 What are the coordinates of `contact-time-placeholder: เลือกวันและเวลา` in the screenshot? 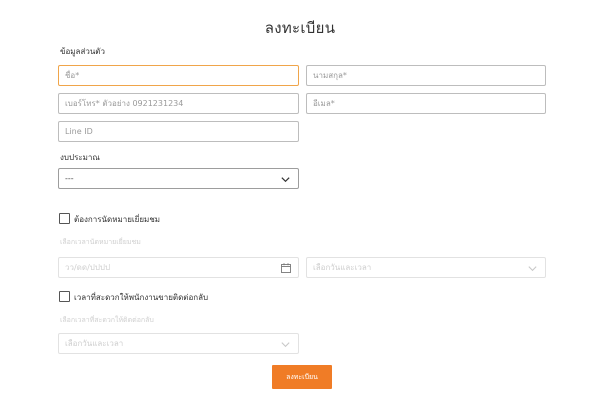 It's located at (94, 343).